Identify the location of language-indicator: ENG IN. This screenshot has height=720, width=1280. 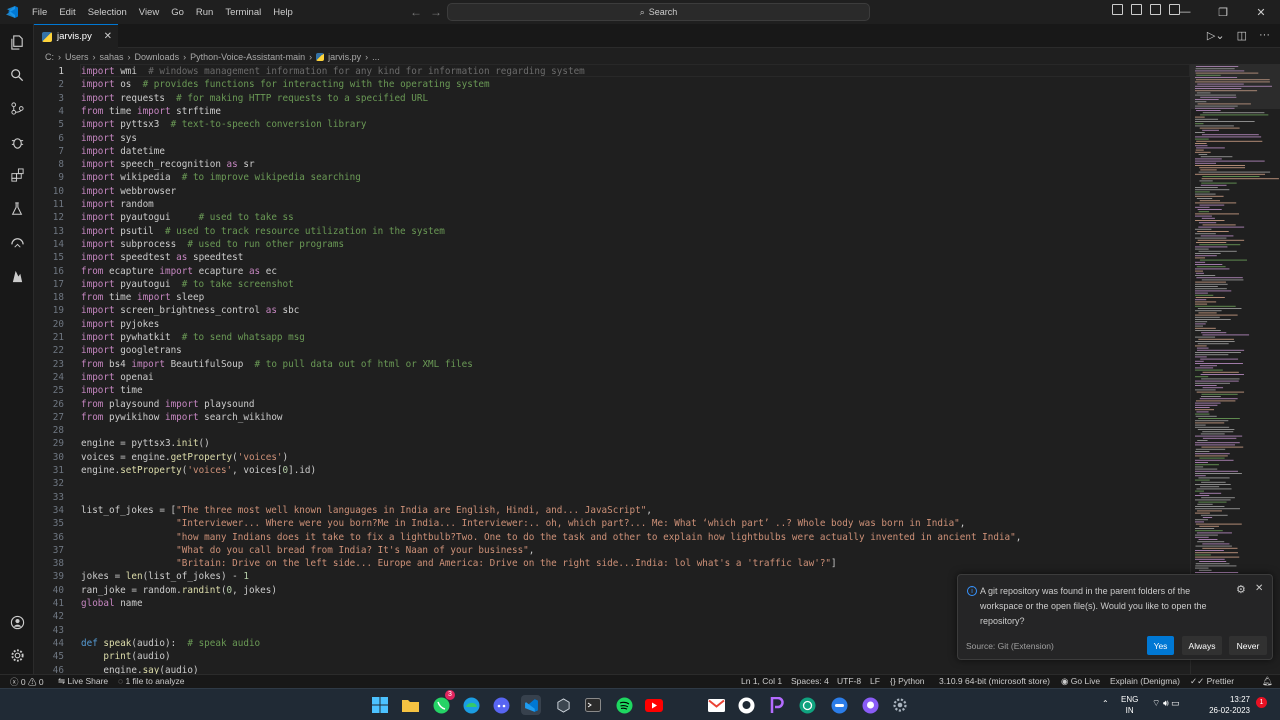
(1129, 705).